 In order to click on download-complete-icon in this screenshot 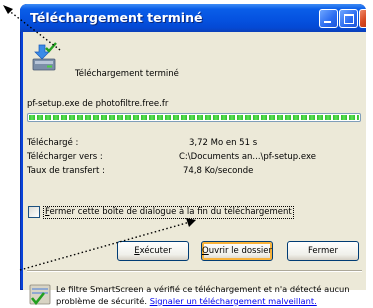, I will do `click(44, 56)`.